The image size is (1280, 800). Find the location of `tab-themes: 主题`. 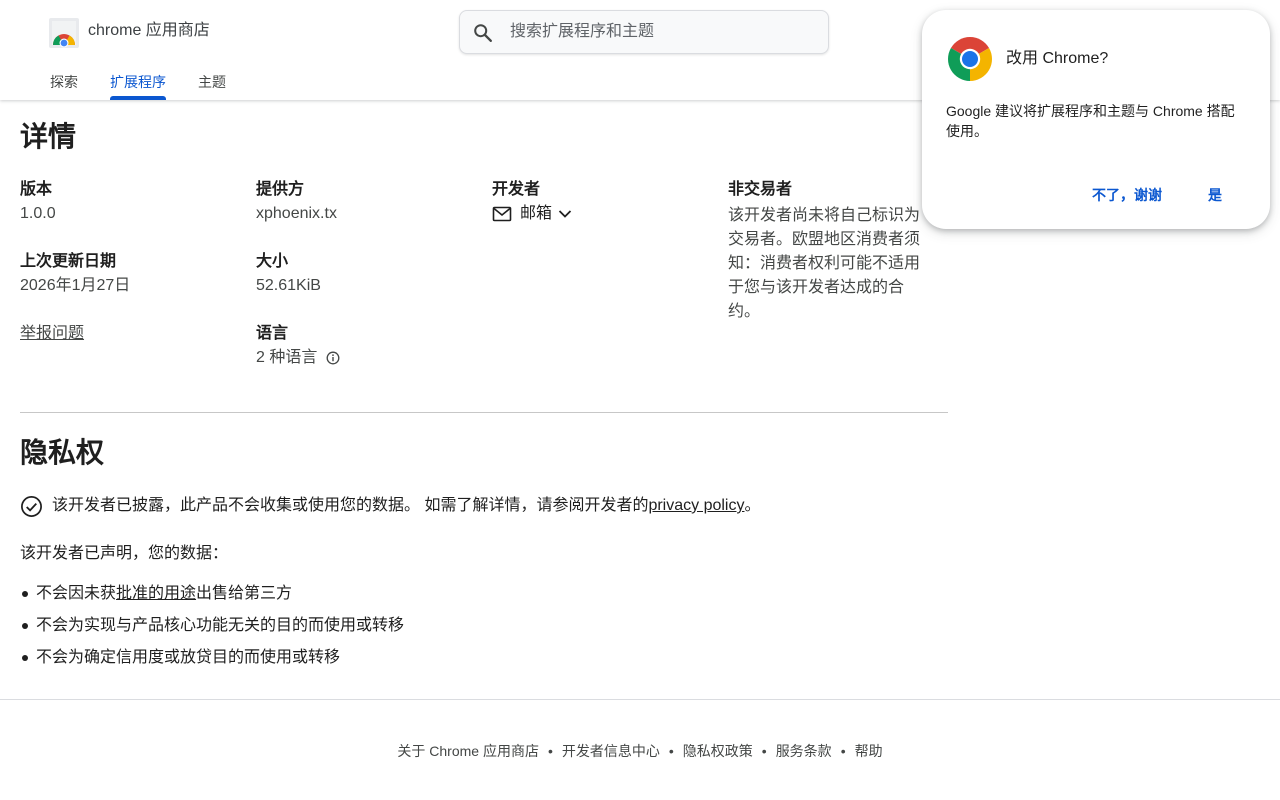

tab-themes: 主题 is located at coordinates (212, 82).